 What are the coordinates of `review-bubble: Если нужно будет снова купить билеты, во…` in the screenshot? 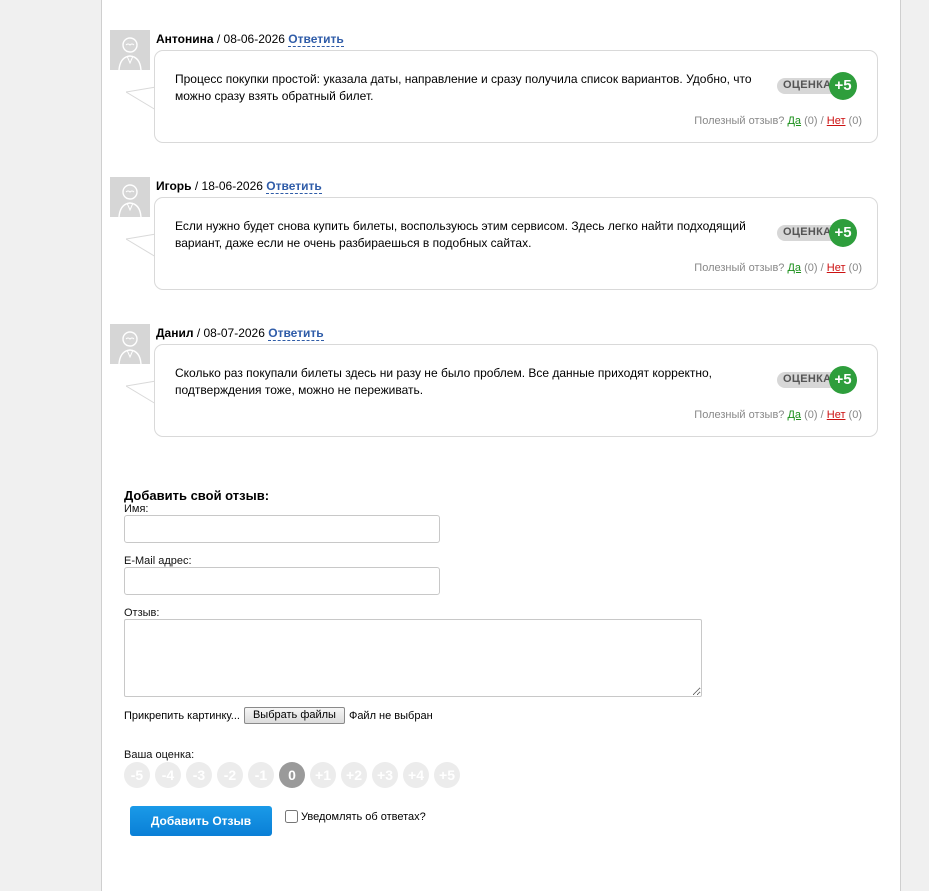 It's located at (516, 243).